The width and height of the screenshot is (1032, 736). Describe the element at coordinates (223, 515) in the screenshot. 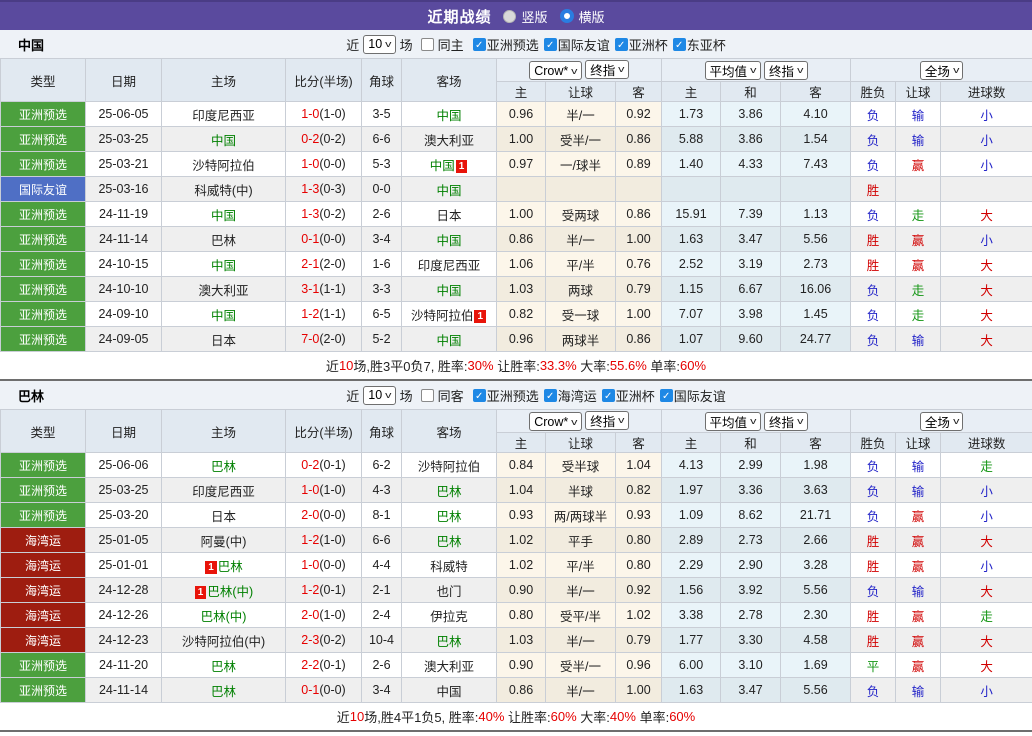

I see `home-team-cell: 日本` at that location.